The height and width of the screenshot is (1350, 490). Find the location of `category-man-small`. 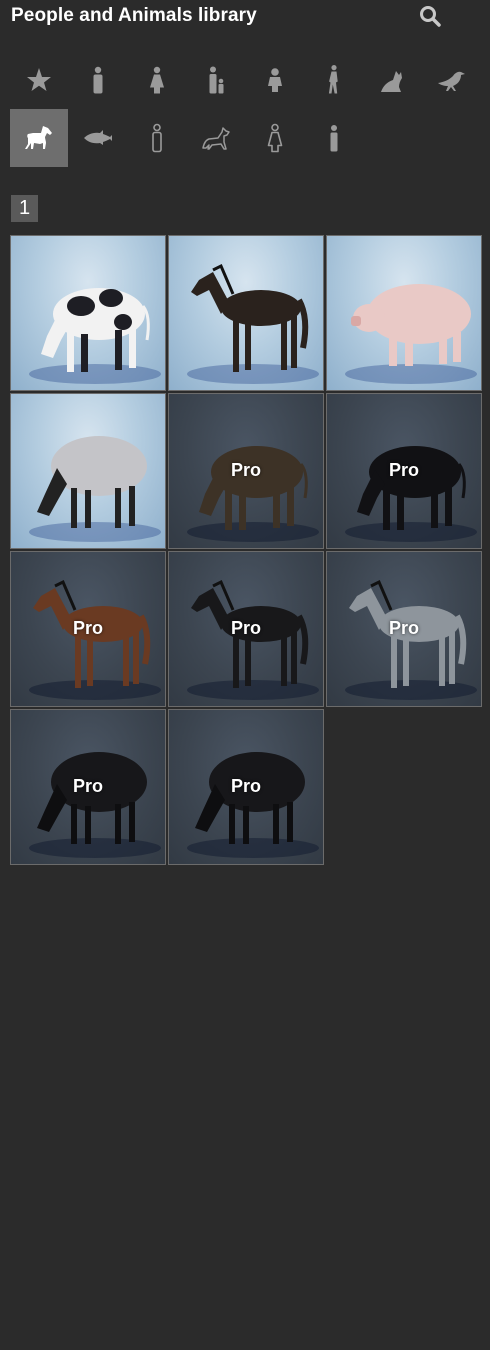

category-man-small is located at coordinates (334, 138).